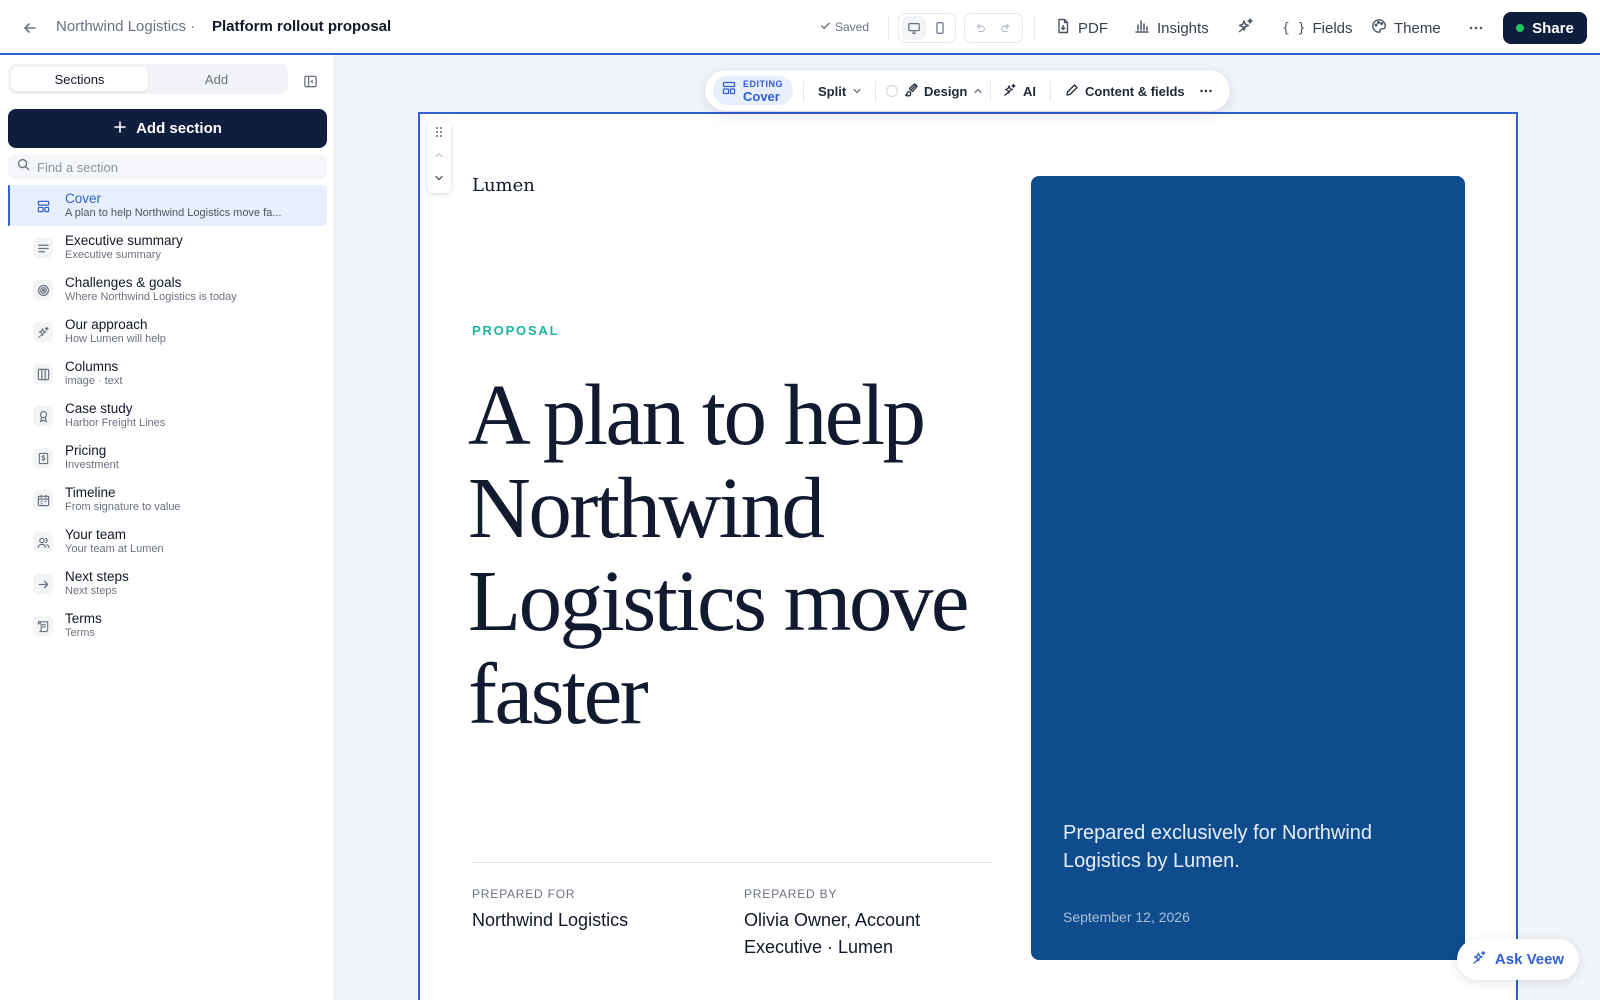 This screenshot has width=1600, height=1000. I want to click on layout-dropdown: Split, so click(840, 91).